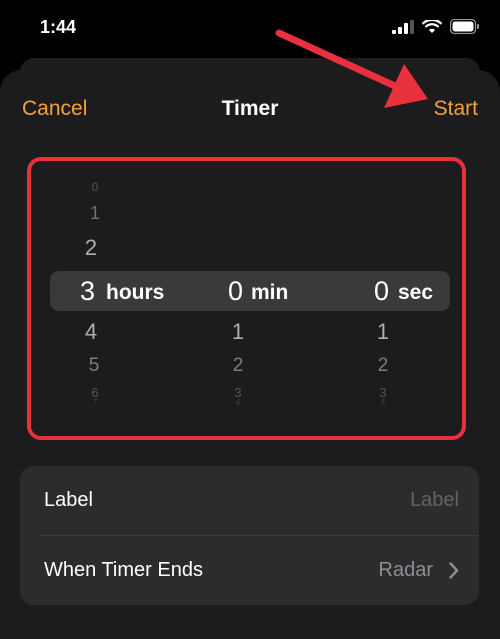 This screenshot has height=639, width=500. Describe the element at coordinates (270, 292) in the screenshot. I see `minutes-unit: min` at that location.